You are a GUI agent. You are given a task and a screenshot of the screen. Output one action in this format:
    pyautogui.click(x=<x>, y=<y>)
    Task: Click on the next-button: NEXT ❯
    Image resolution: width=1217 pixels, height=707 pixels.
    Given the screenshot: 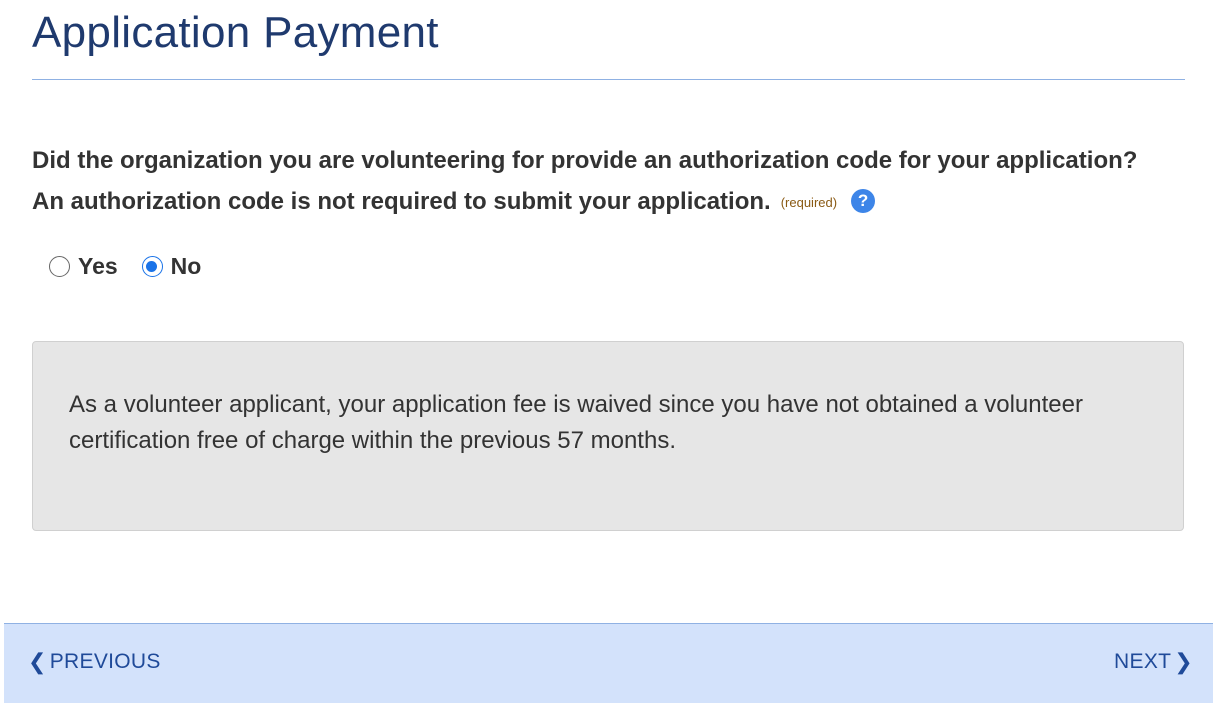 What is the action you would take?
    pyautogui.click(x=1153, y=662)
    